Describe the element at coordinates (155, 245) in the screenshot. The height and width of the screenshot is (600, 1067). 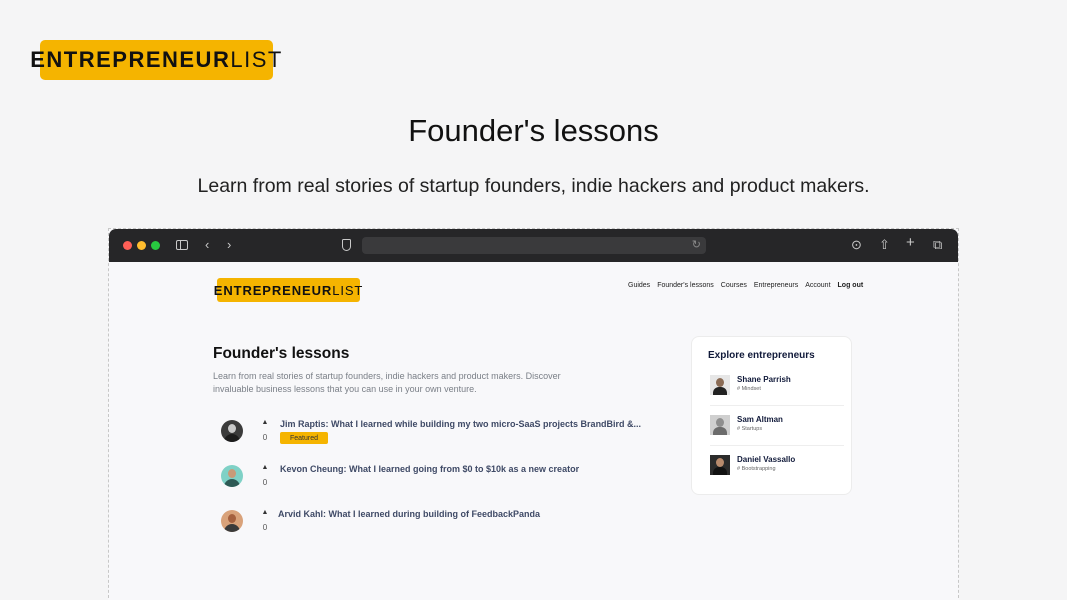
I see `maximize-window-button` at that location.